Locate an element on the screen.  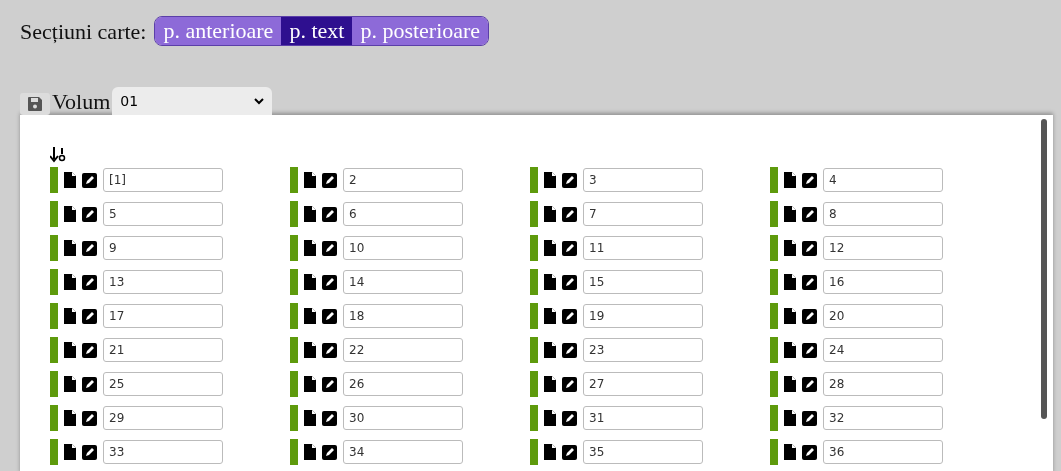
page-input: 9 is located at coordinates (163, 248).